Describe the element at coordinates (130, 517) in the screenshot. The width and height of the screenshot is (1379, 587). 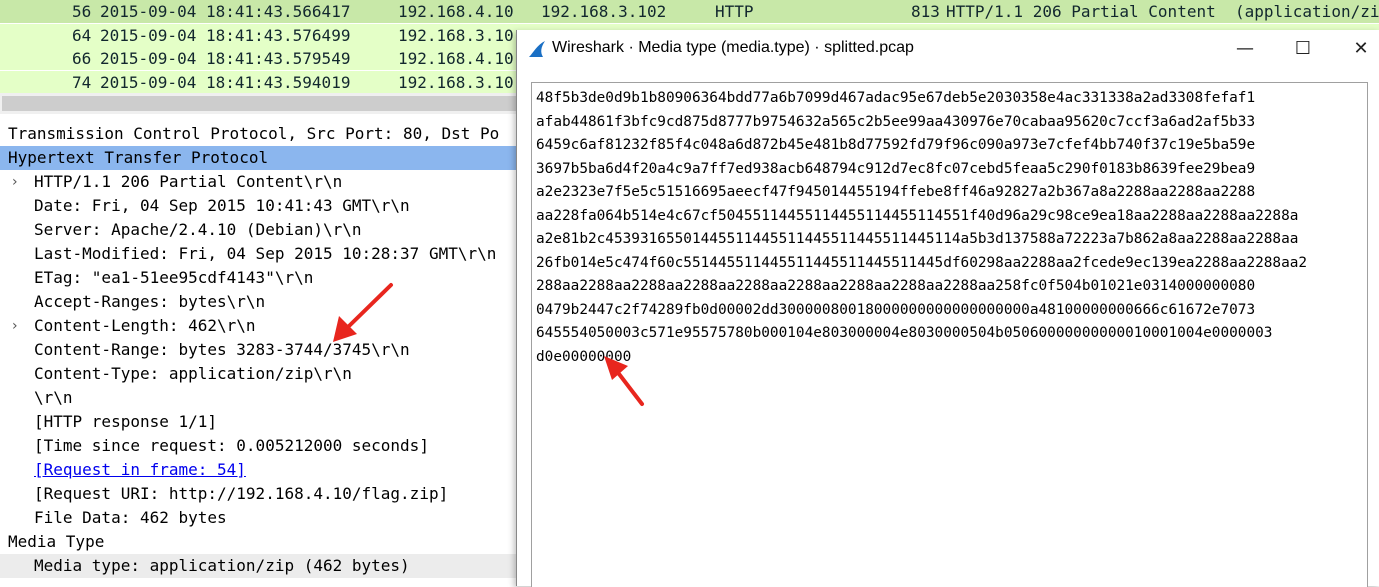
I see `tree-item-label: File Data: 462 bytes` at that location.